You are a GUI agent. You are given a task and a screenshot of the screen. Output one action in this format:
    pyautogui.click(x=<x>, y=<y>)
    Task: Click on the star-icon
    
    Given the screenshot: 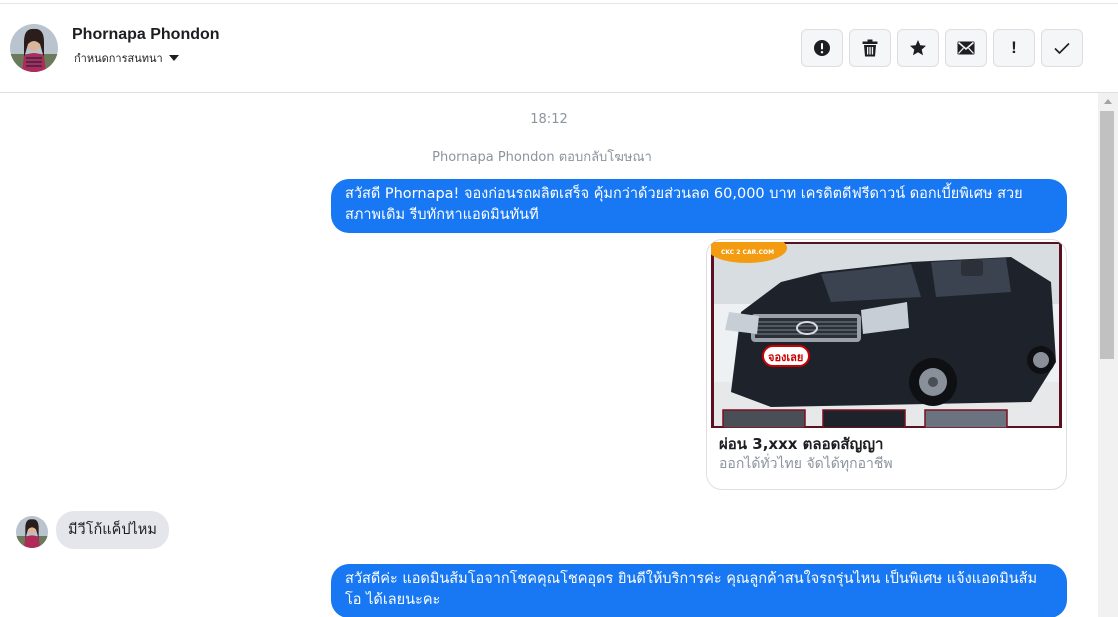 What is the action you would take?
    pyautogui.click(x=918, y=48)
    